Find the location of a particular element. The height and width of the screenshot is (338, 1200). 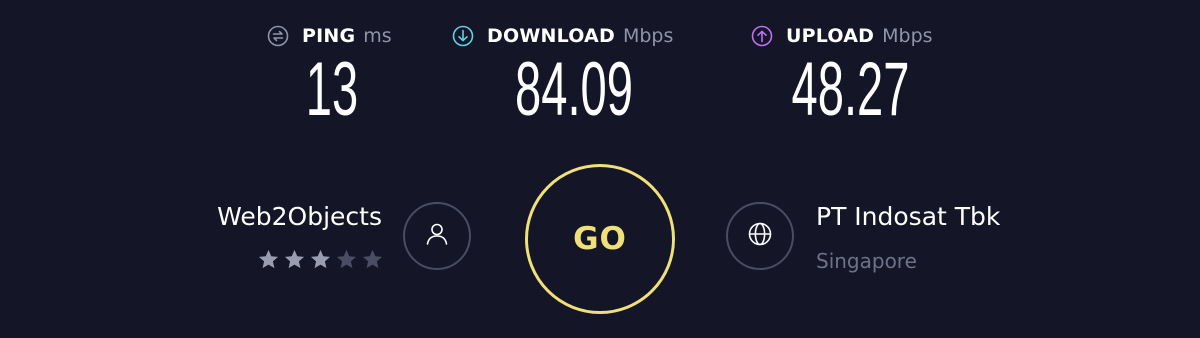

download-header: DOWNLOAD Mbps is located at coordinates (562, 36).